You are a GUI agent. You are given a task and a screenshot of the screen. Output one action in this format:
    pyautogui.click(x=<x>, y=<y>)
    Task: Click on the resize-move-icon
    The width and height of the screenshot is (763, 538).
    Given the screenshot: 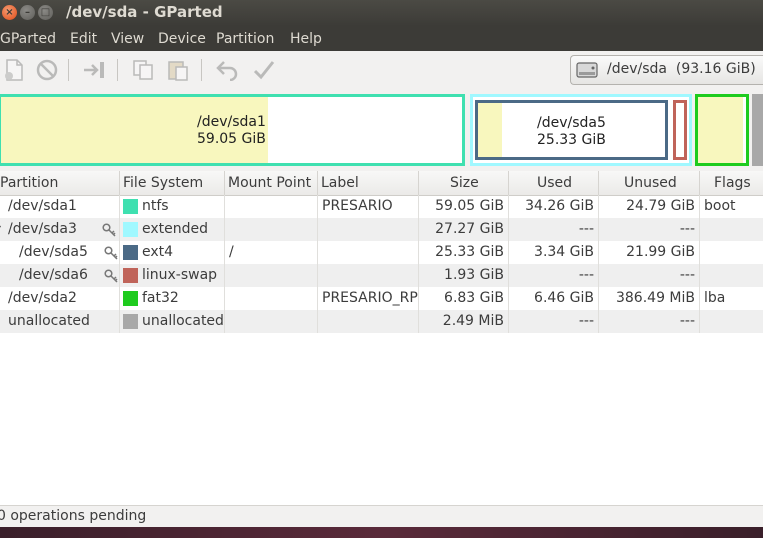 What is the action you would take?
    pyautogui.click(x=94, y=70)
    